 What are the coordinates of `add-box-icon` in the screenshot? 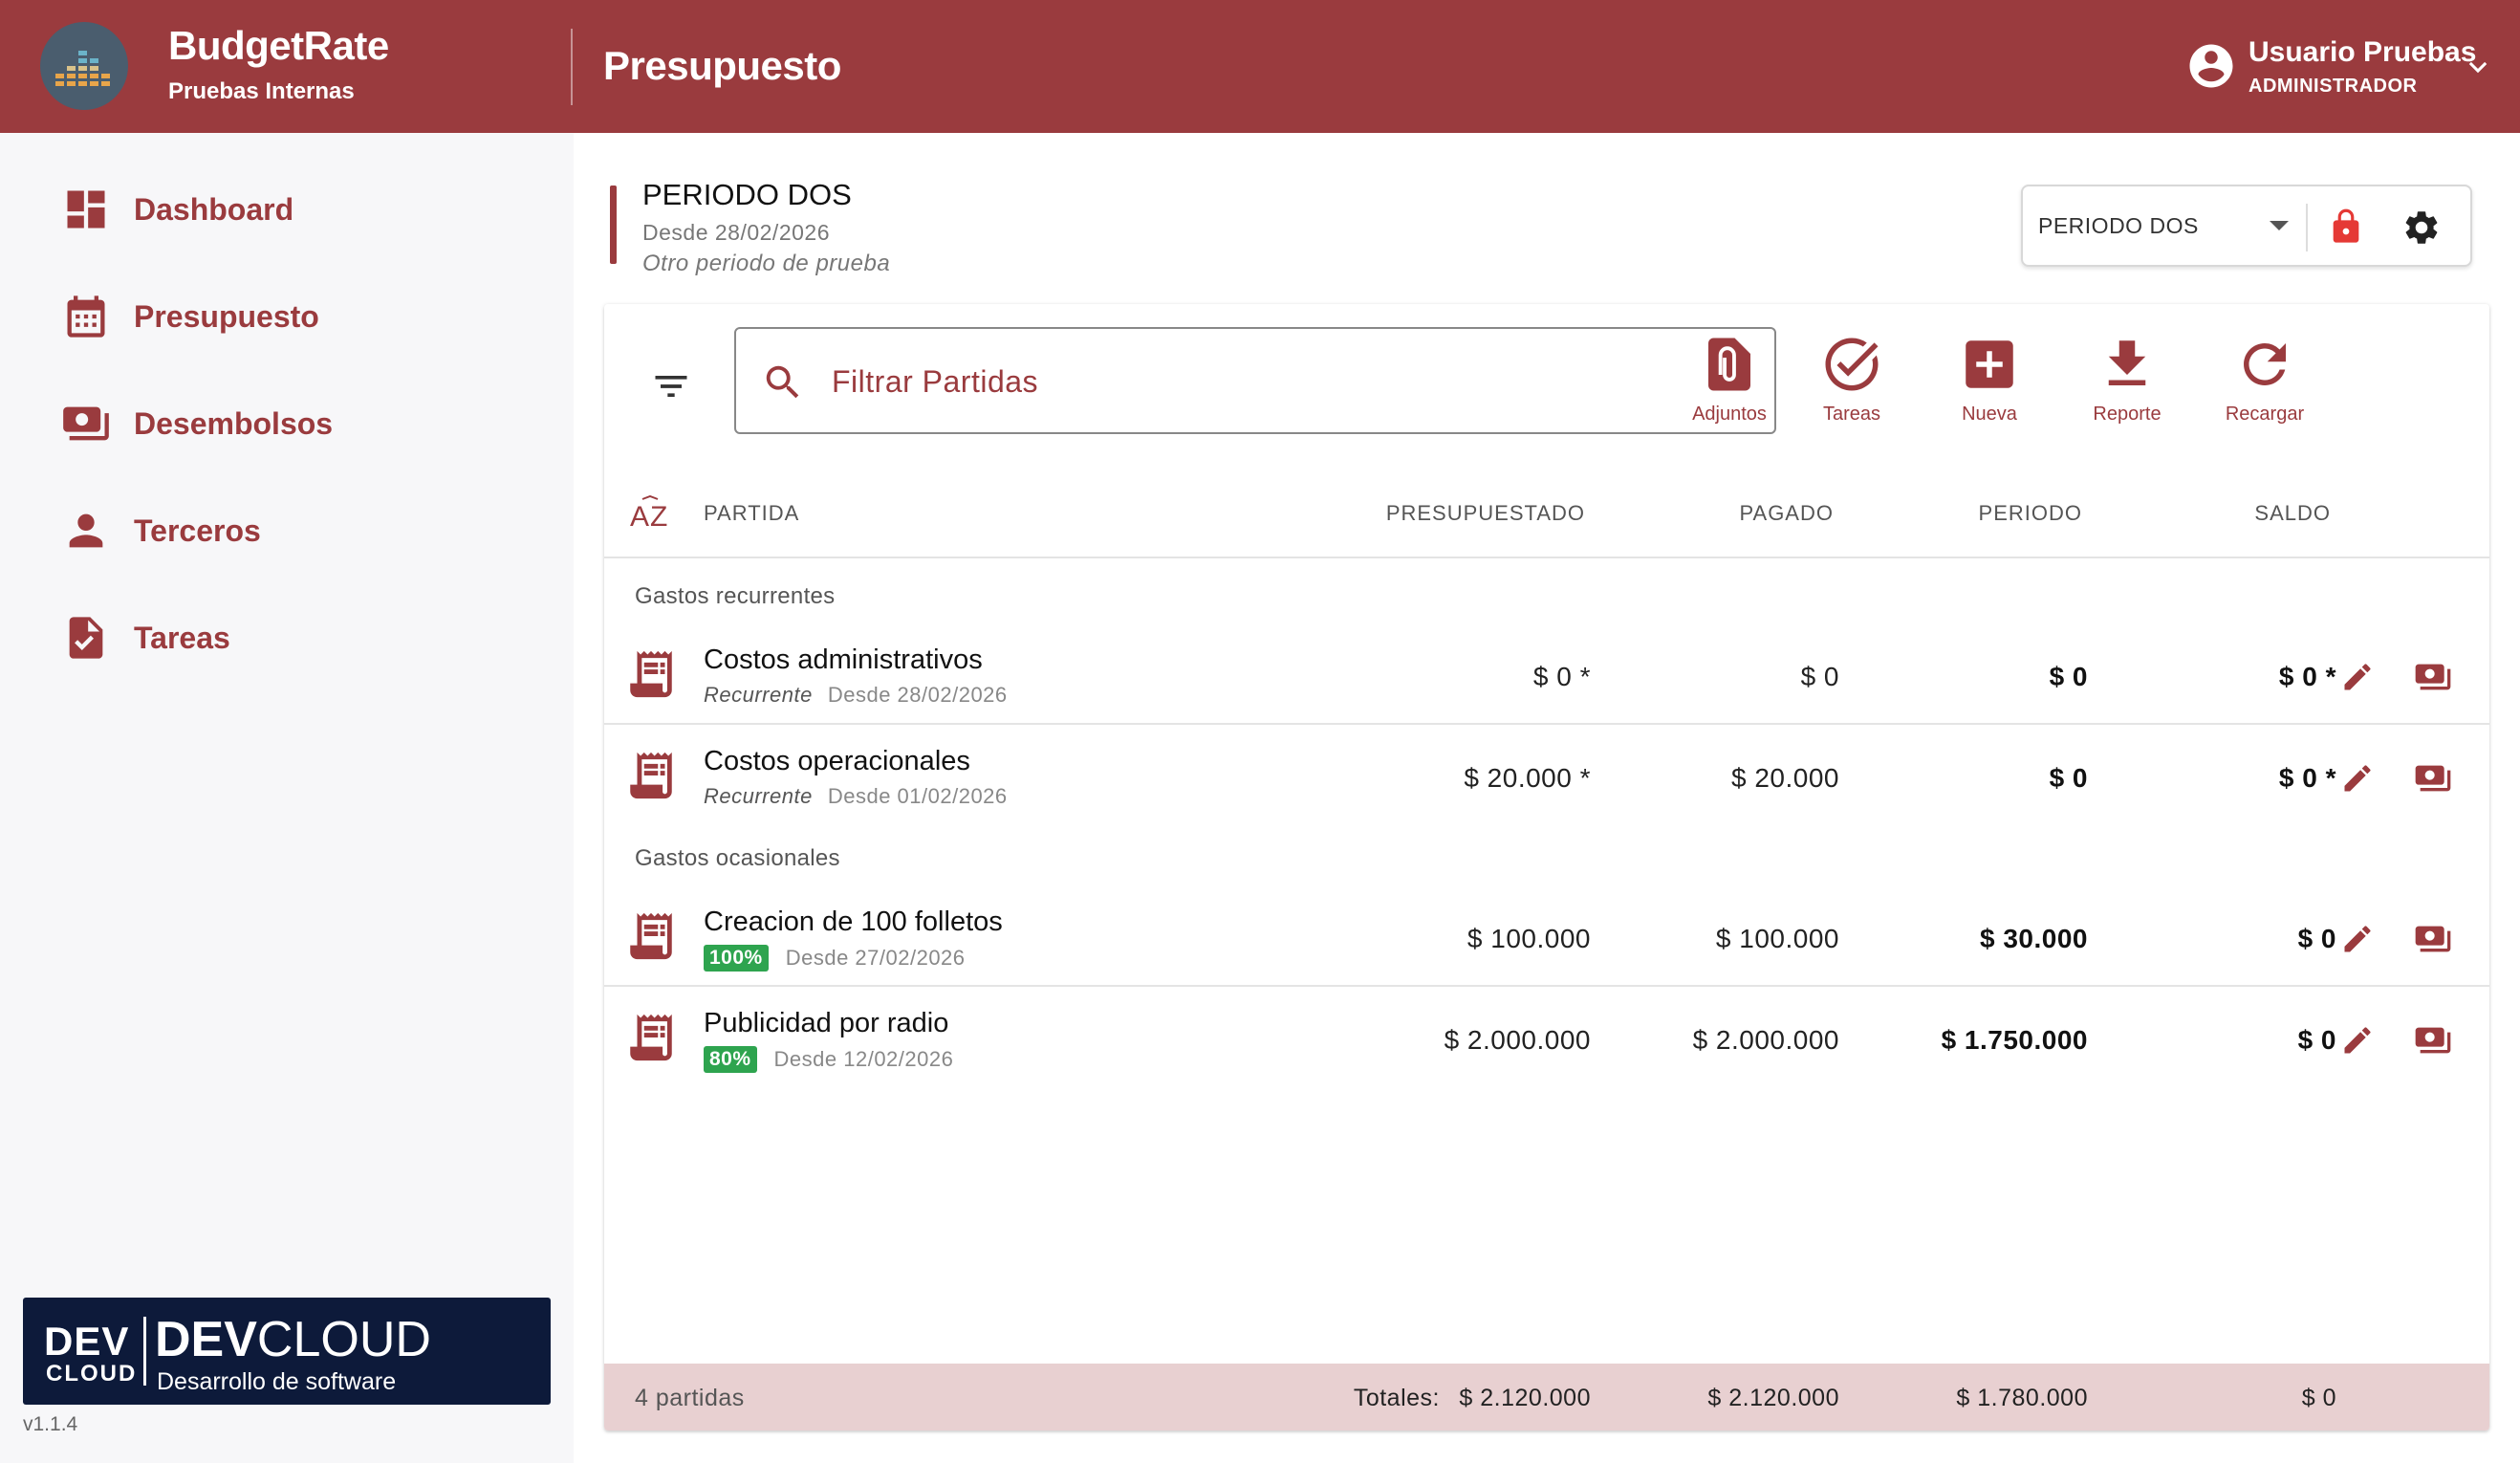 It's located at (1990, 364).